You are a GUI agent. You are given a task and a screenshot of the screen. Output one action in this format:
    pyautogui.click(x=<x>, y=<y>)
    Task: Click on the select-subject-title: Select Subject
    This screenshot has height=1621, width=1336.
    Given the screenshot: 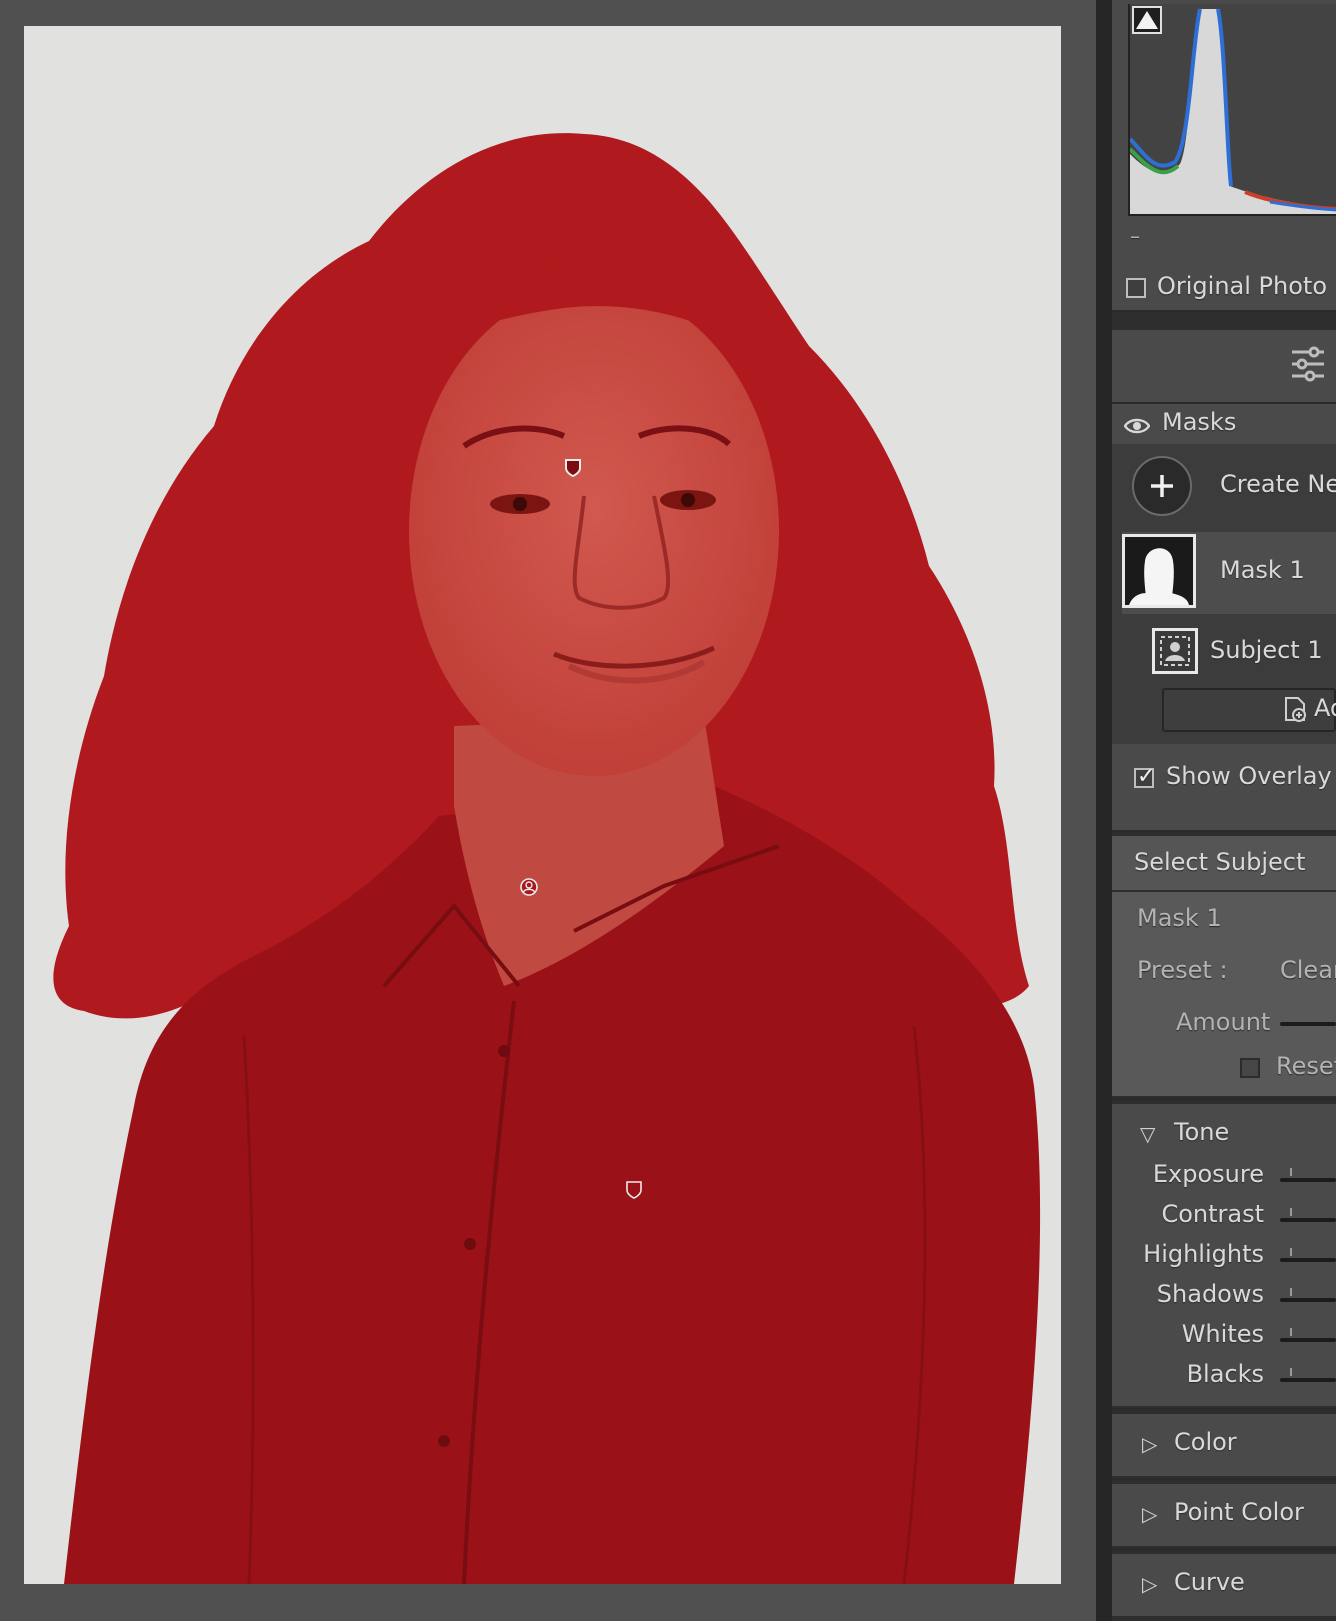 What is the action you would take?
    pyautogui.click(x=1220, y=862)
    